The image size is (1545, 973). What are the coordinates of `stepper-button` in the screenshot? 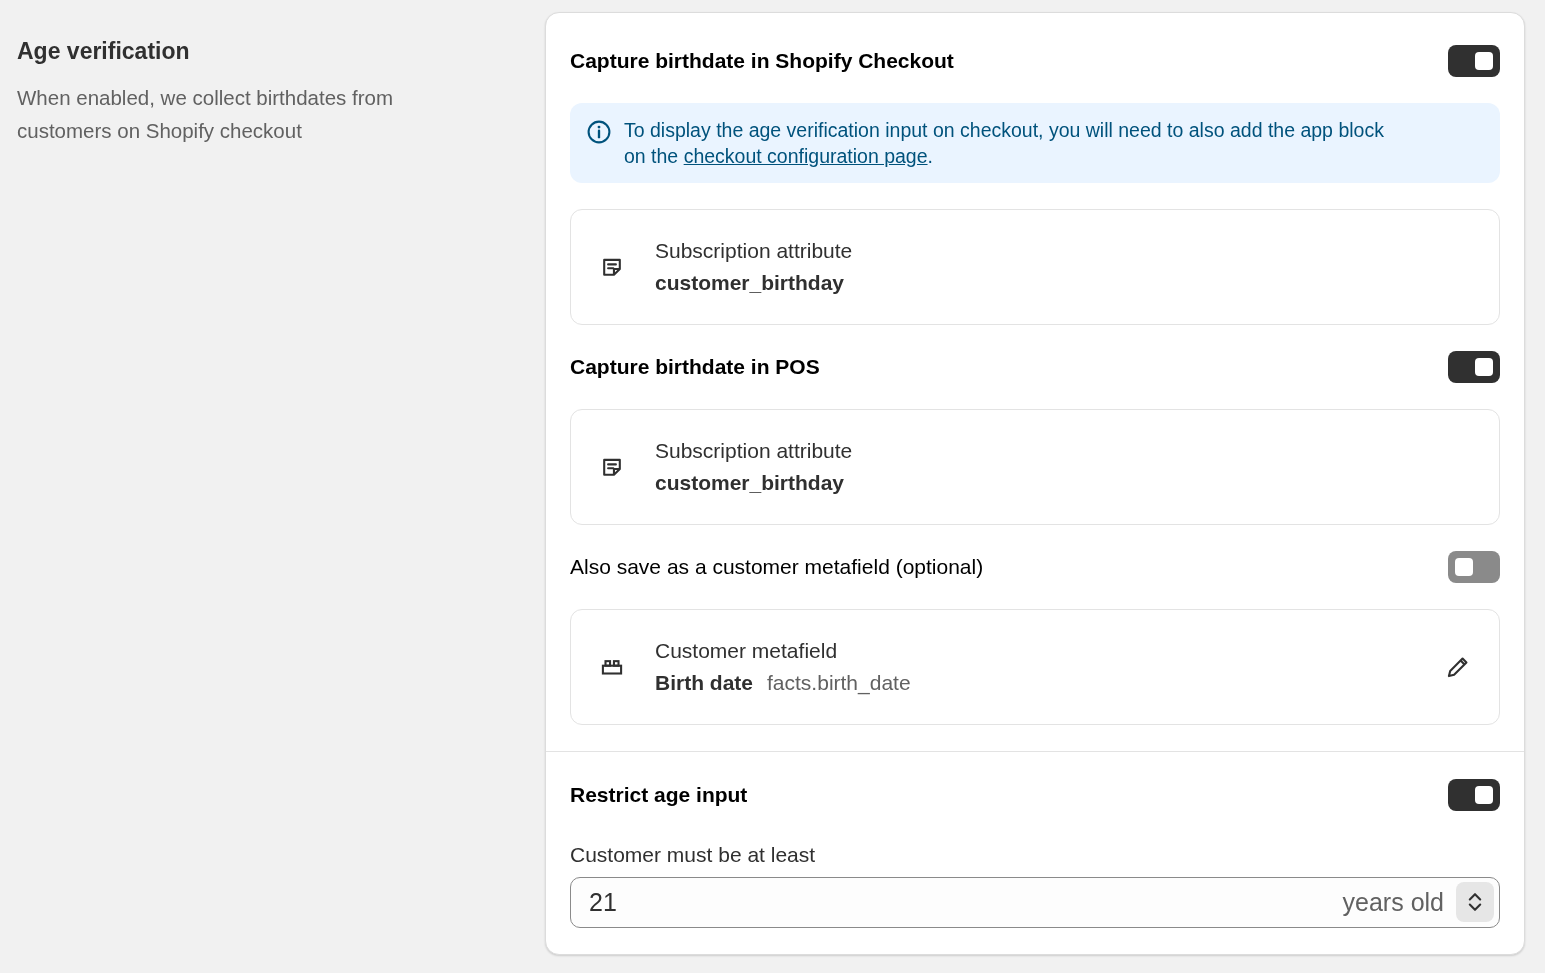 It's located at (1475, 902).